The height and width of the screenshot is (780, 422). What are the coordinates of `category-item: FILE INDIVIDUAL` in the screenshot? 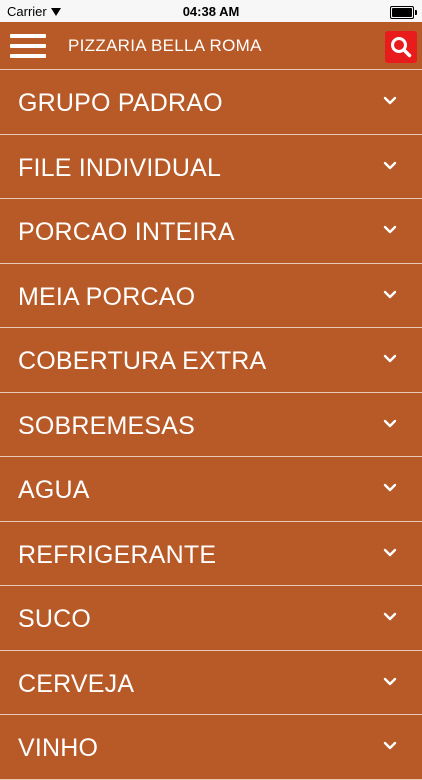 It's located at (211, 167).